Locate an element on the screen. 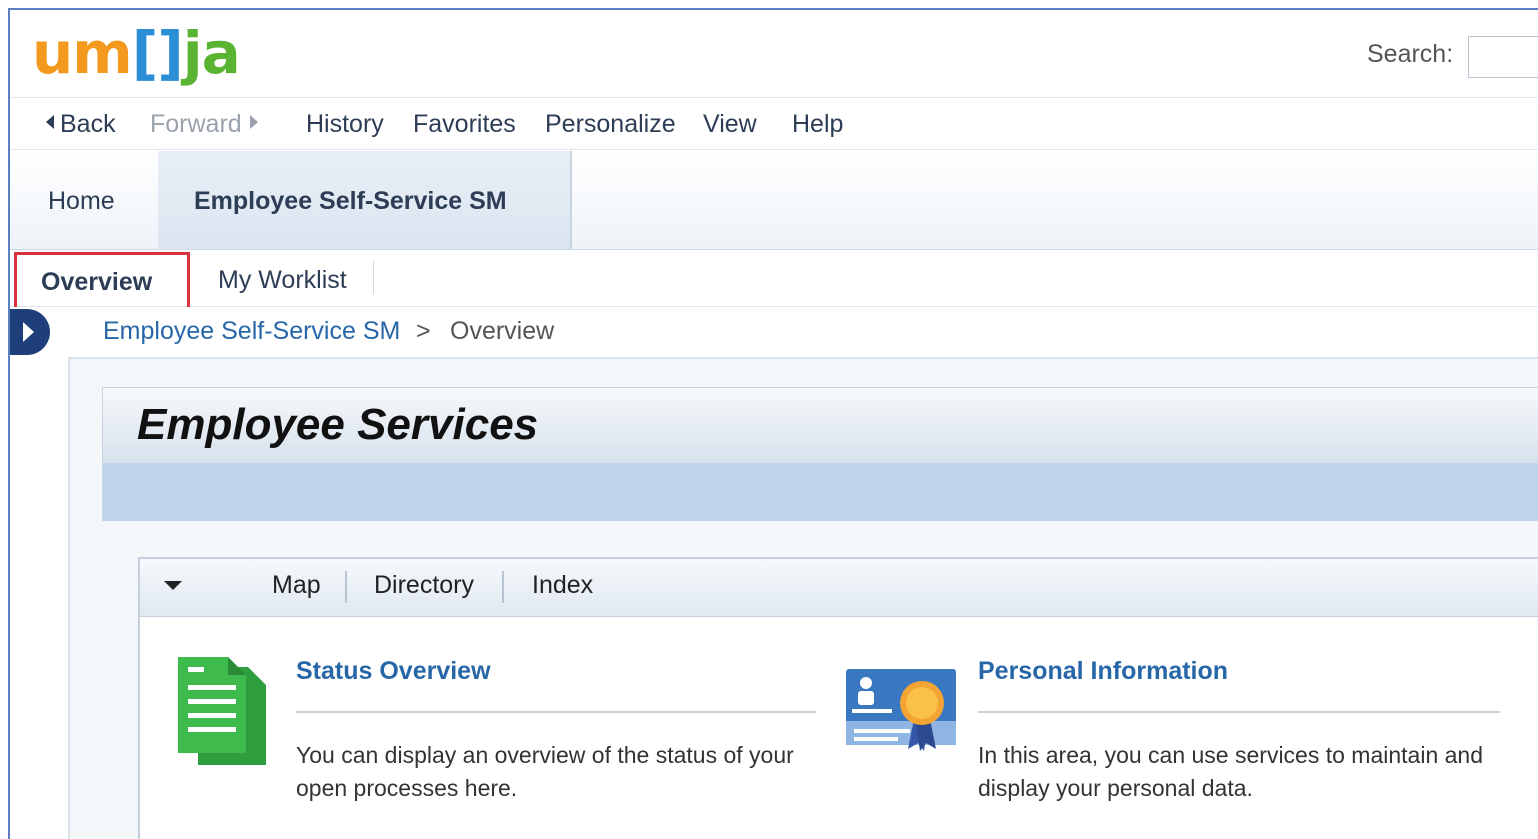 The image size is (1538, 839). breadcrumb-current: Overview is located at coordinates (502, 331).